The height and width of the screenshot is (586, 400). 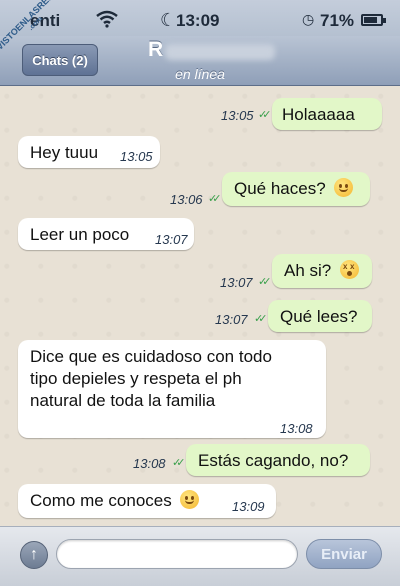 What do you see at coordinates (308, 270) in the screenshot?
I see `message-text: Ah si?` at bounding box center [308, 270].